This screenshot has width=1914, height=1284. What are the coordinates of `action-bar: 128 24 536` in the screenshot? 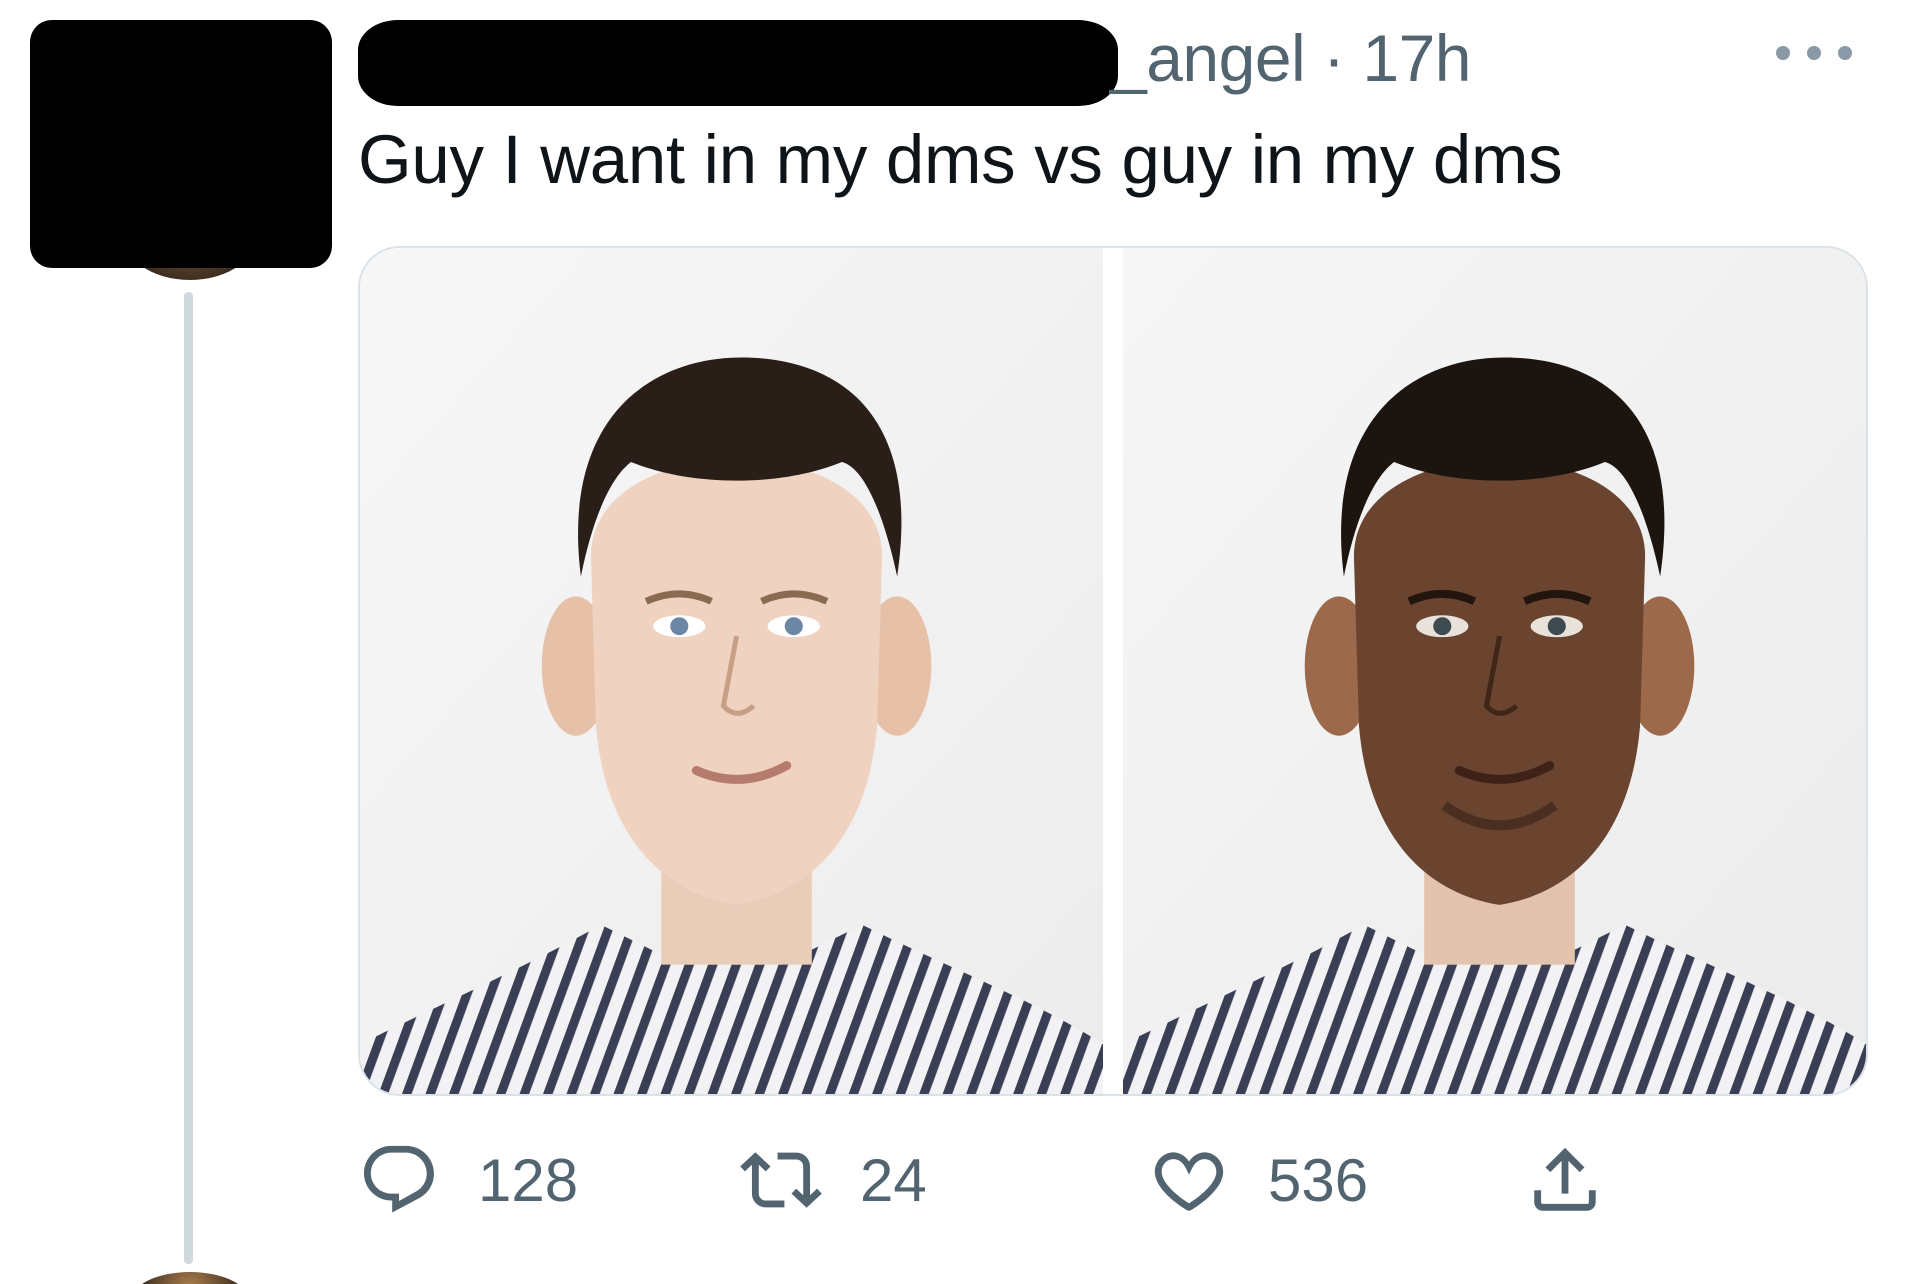 It's located at (1003, 1180).